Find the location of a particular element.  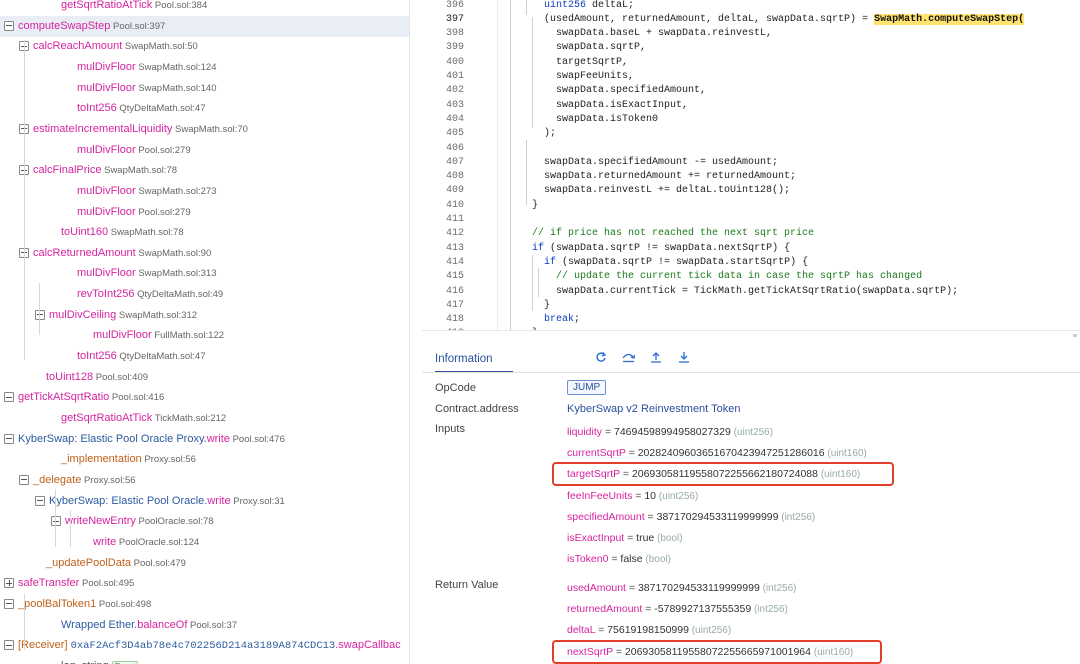

tree-row: Wrapped Ether.balanceOf Pool.sol:37 is located at coordinates (204, 625).